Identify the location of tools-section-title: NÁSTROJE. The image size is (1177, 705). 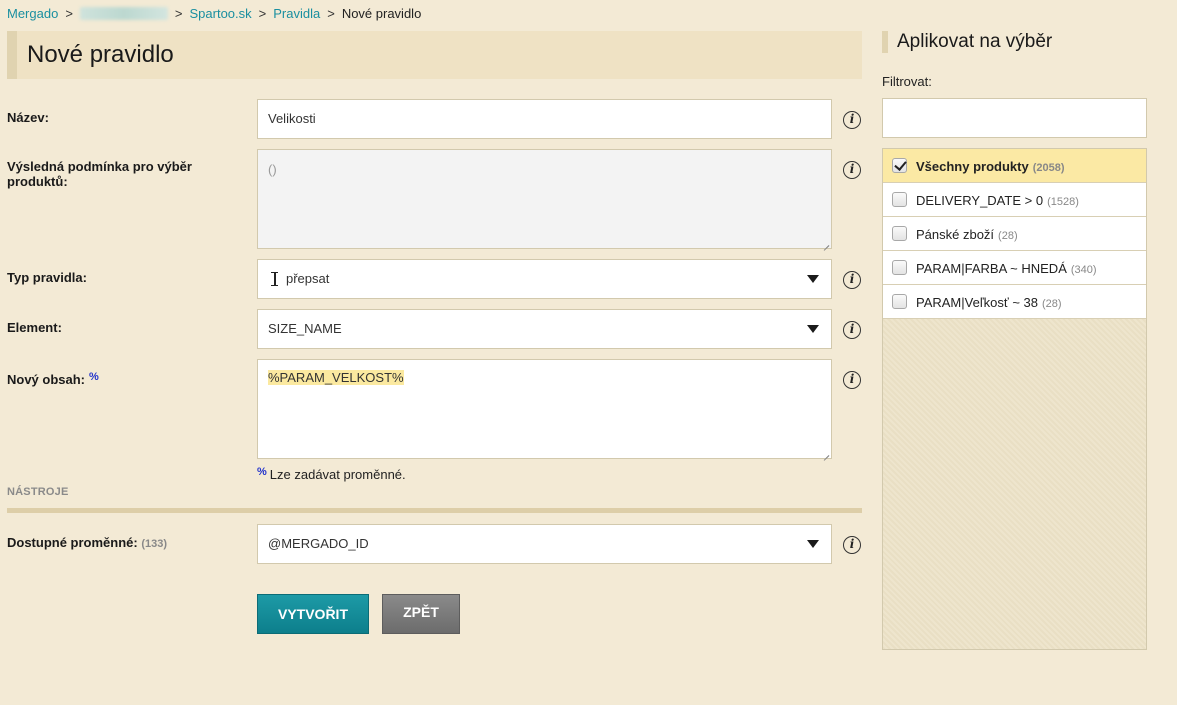
(38, 492).